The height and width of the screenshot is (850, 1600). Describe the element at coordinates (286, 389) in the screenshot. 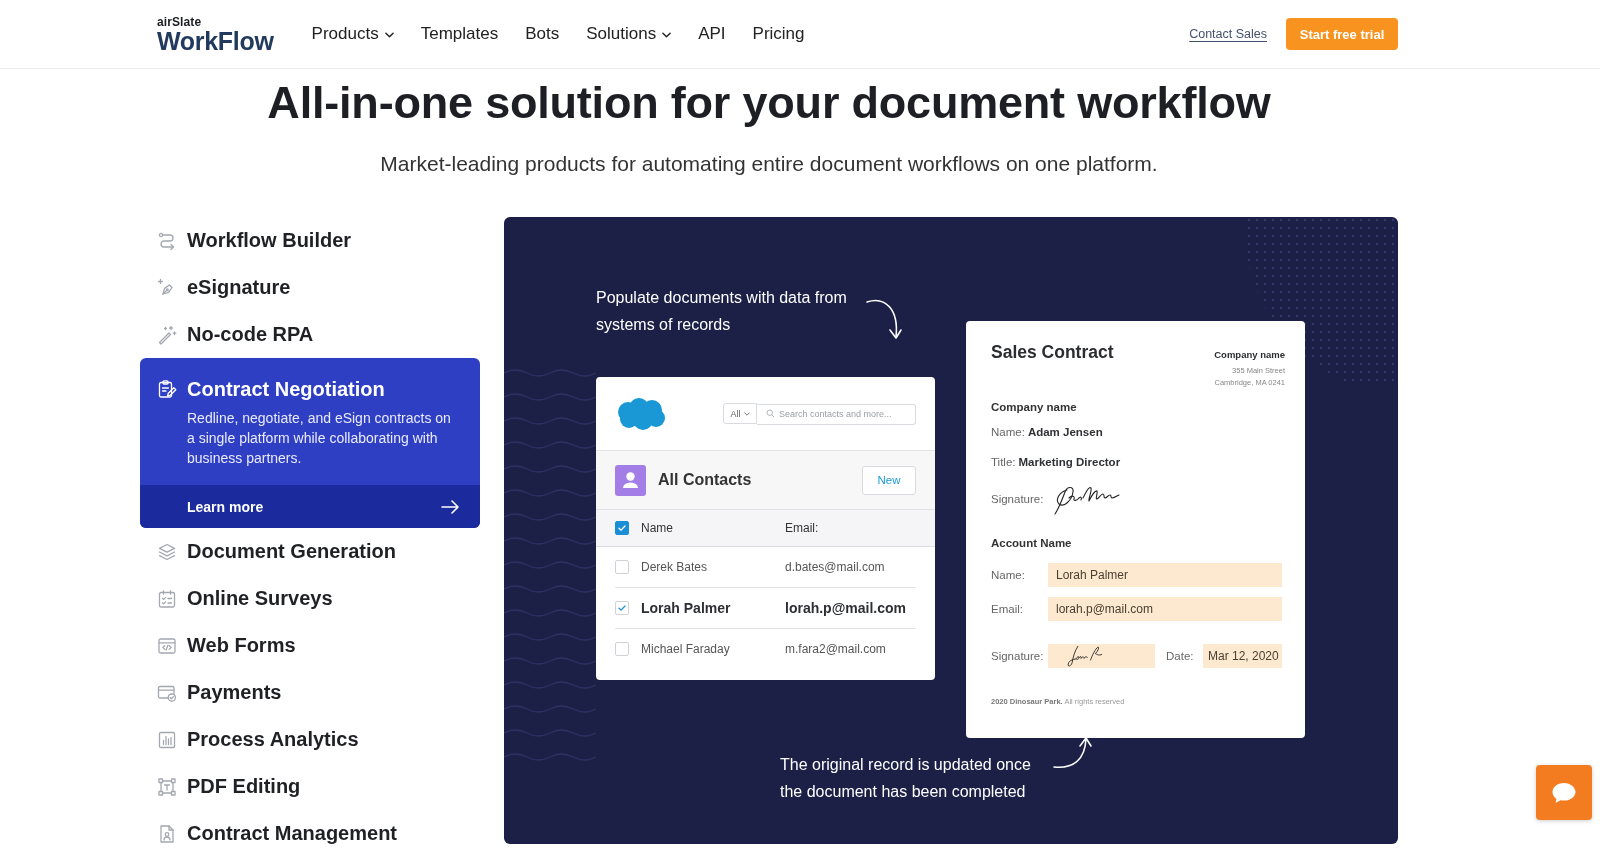

I see `product-title: Contract Negotiation` at that location.